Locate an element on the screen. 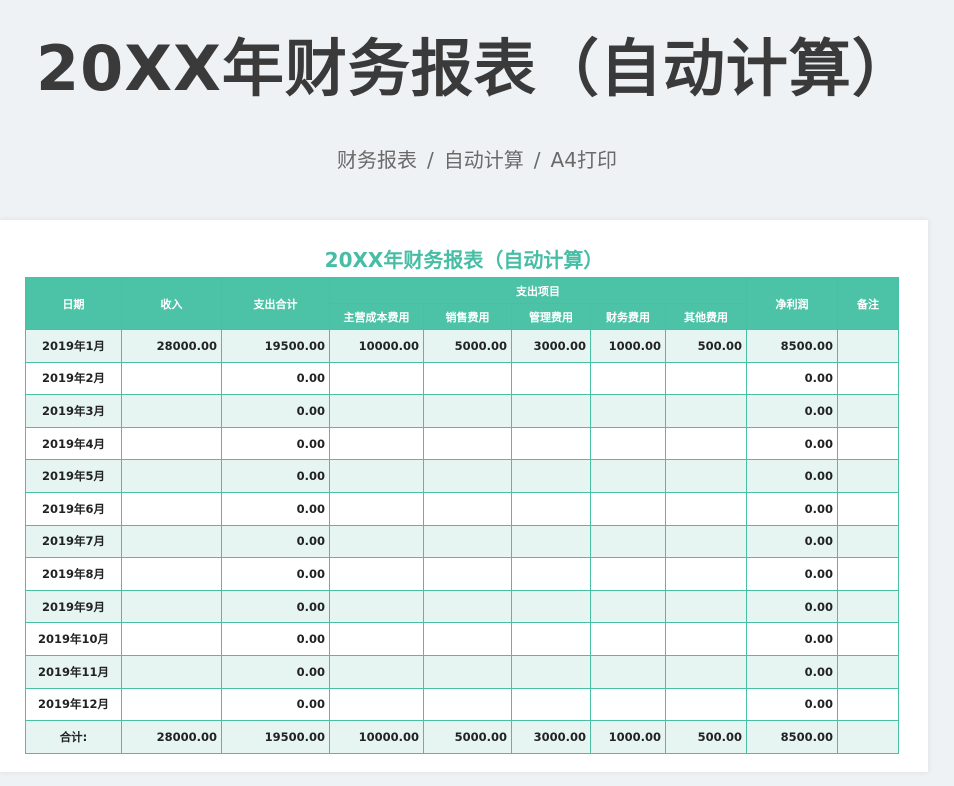 This screenshot has height=786, width=954. total-admin-expense-cell: 3000.00 is located at coordinates (551, 737).